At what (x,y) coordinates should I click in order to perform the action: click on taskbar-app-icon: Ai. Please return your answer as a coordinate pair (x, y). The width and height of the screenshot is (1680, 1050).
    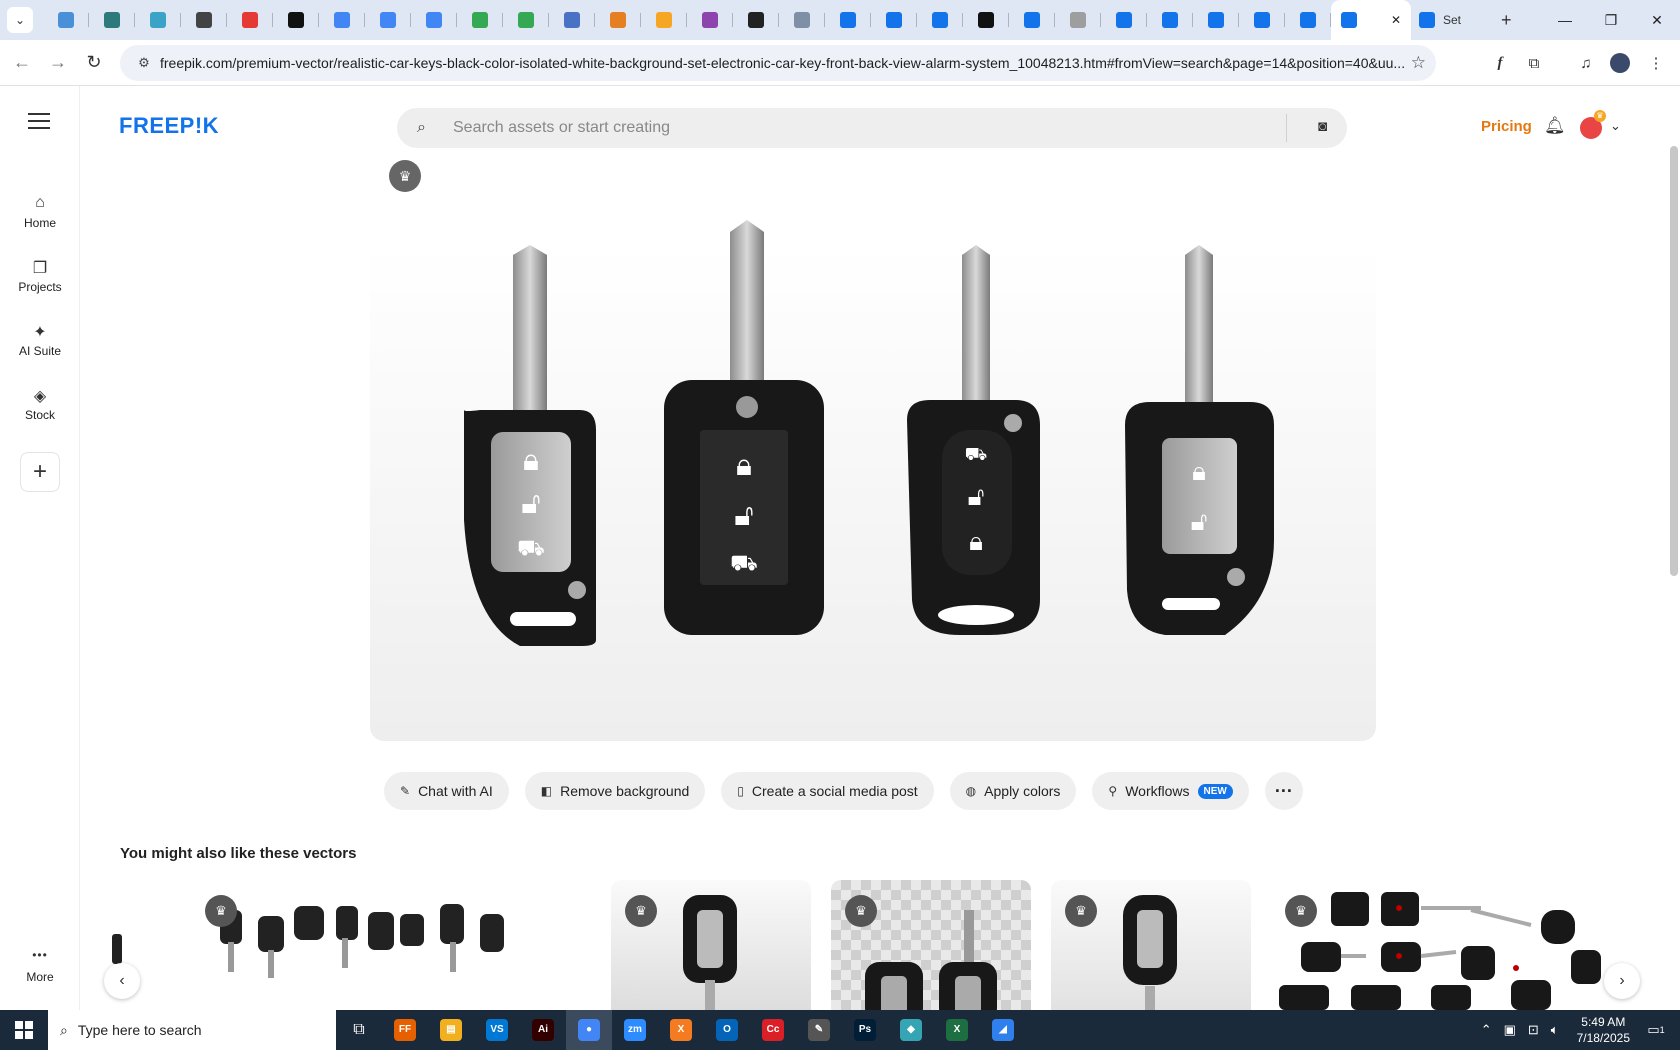
    Looking at the image, I should click on (543, 1030).